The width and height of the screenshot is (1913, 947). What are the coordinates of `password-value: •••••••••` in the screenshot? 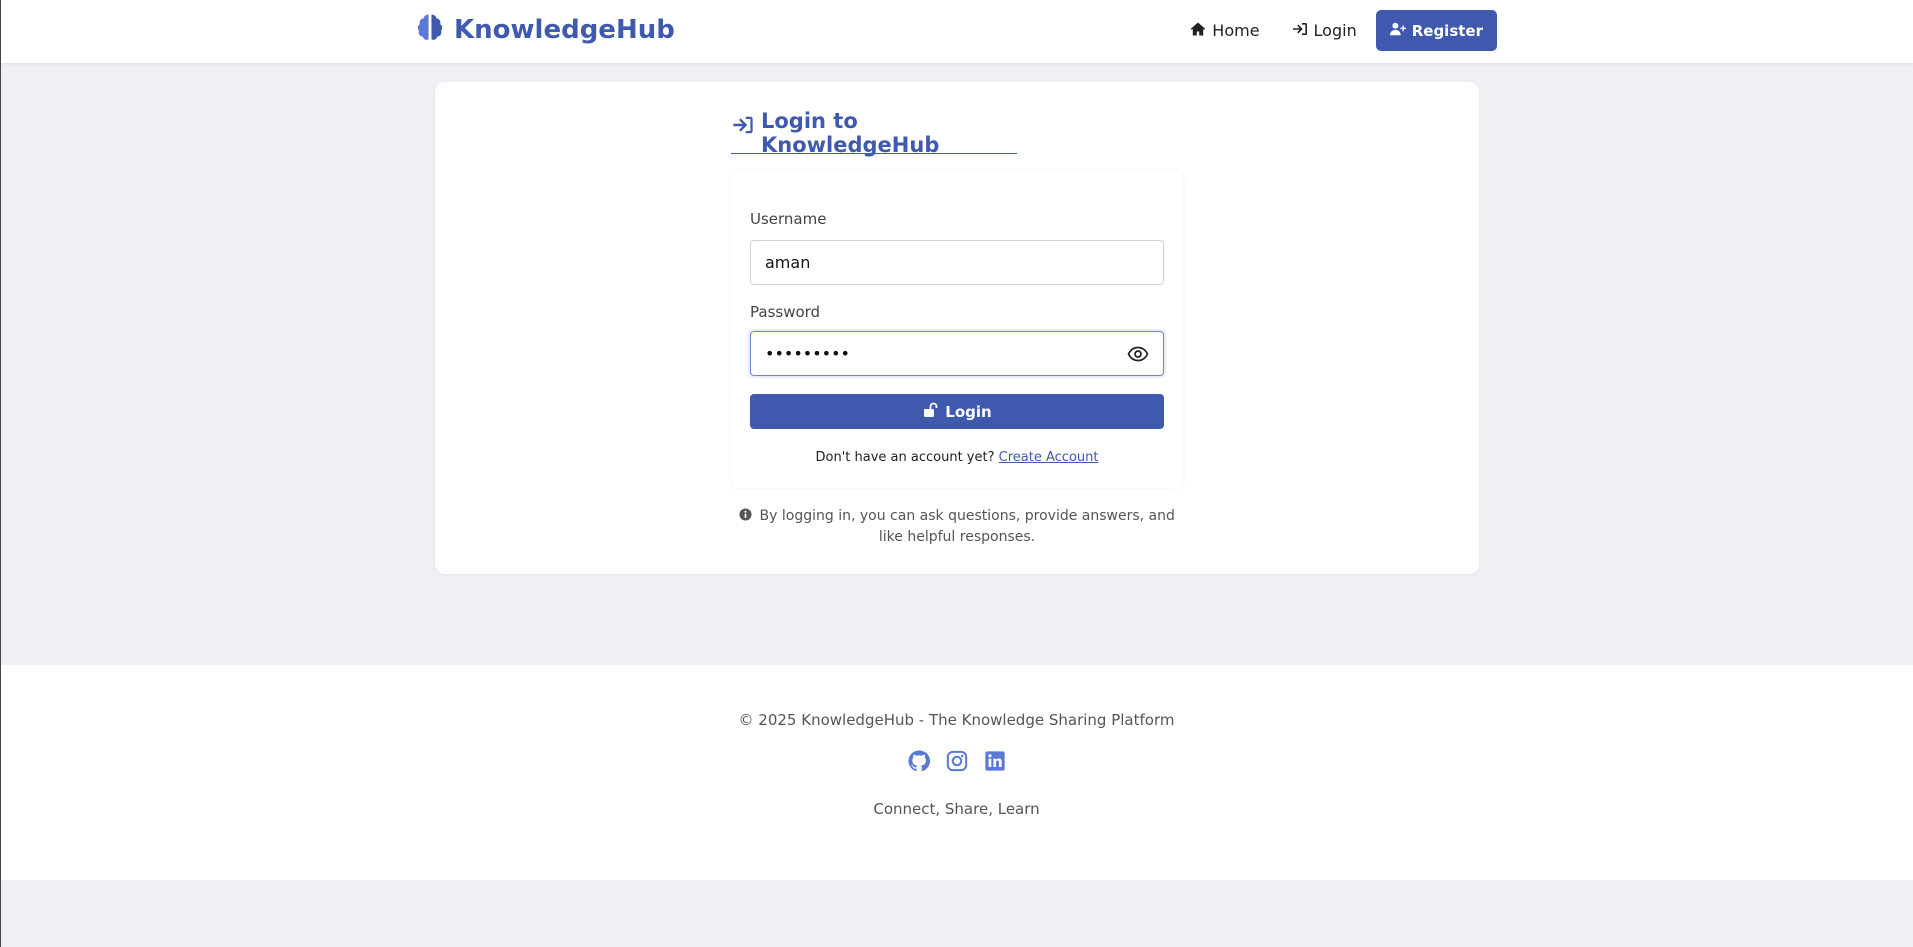 It's located at (807, 353).